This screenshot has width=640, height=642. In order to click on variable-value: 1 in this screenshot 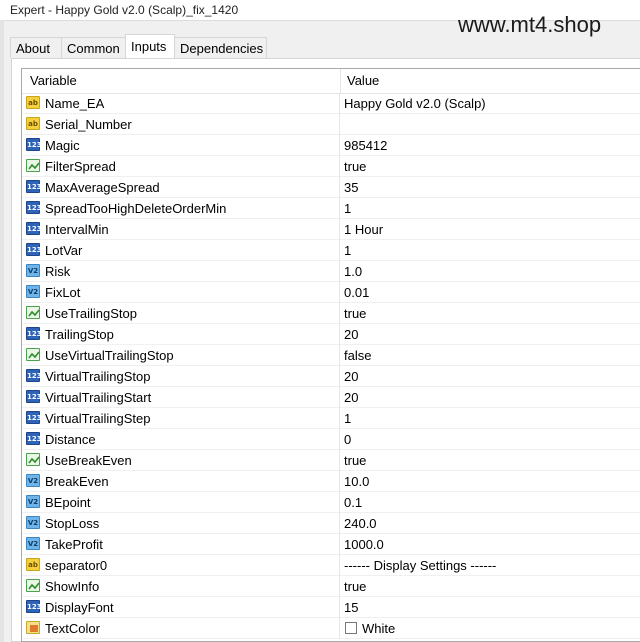, I will do `click(348, 208)`.